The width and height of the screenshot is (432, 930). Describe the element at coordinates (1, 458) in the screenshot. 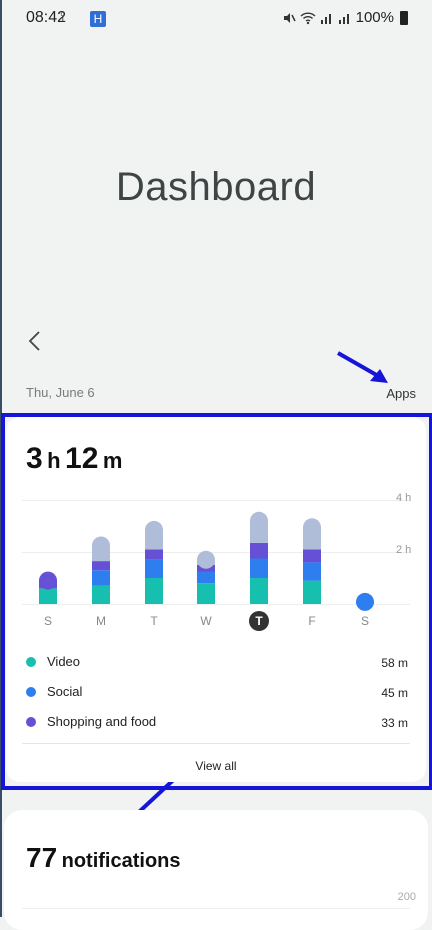

I see `window-edge` at that location.